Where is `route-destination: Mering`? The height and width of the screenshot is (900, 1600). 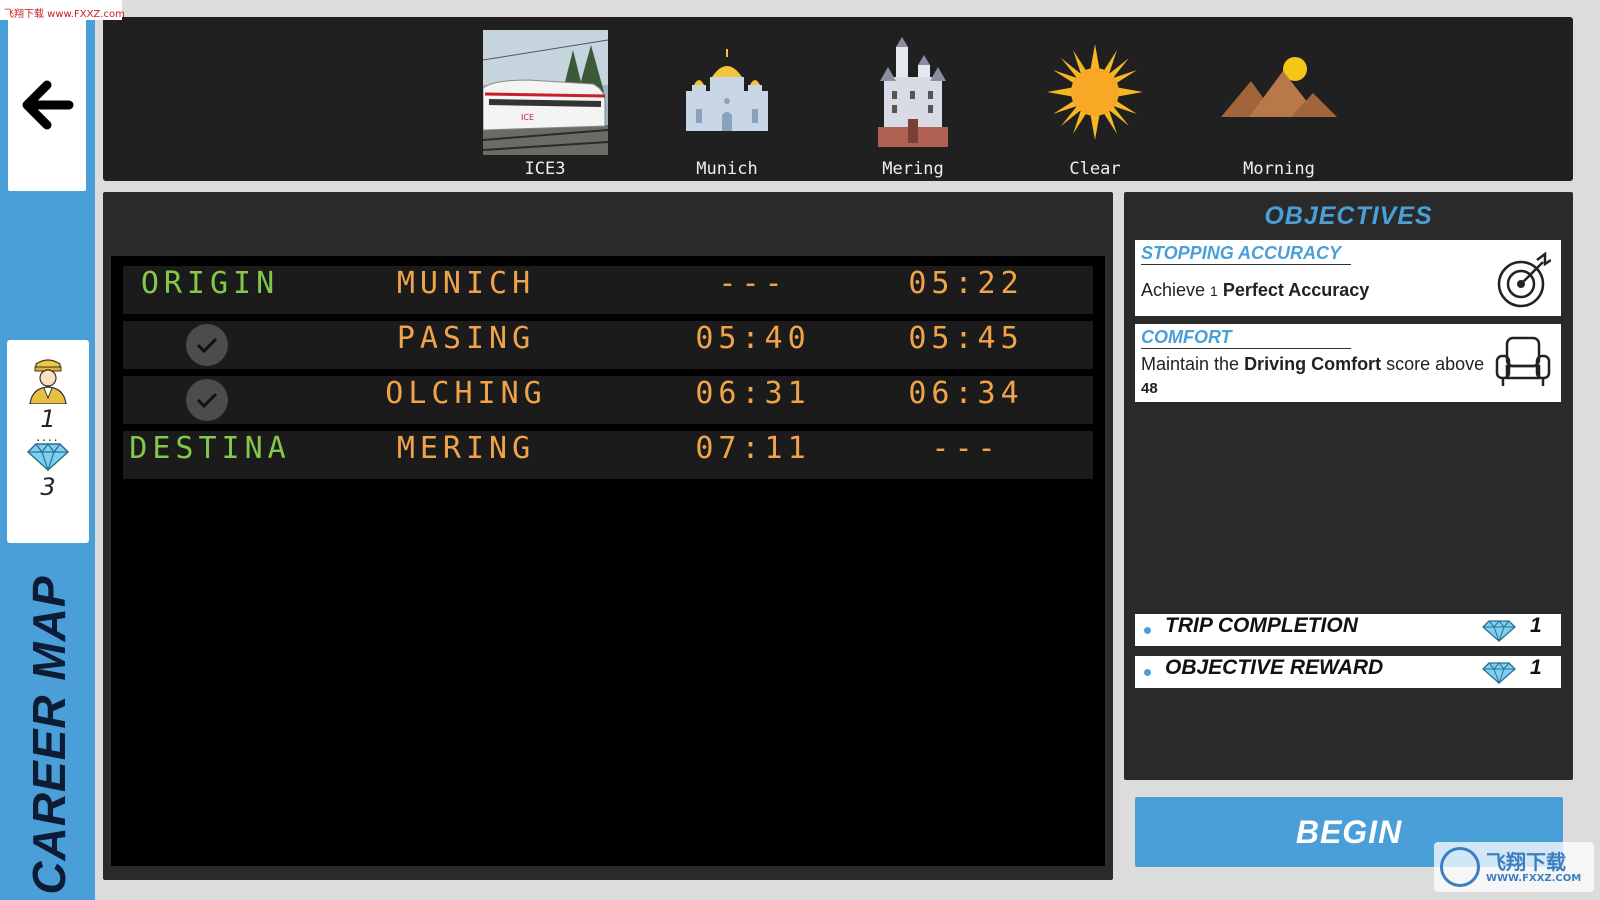 route-destination: Mering is located at coordinates (913, 99).